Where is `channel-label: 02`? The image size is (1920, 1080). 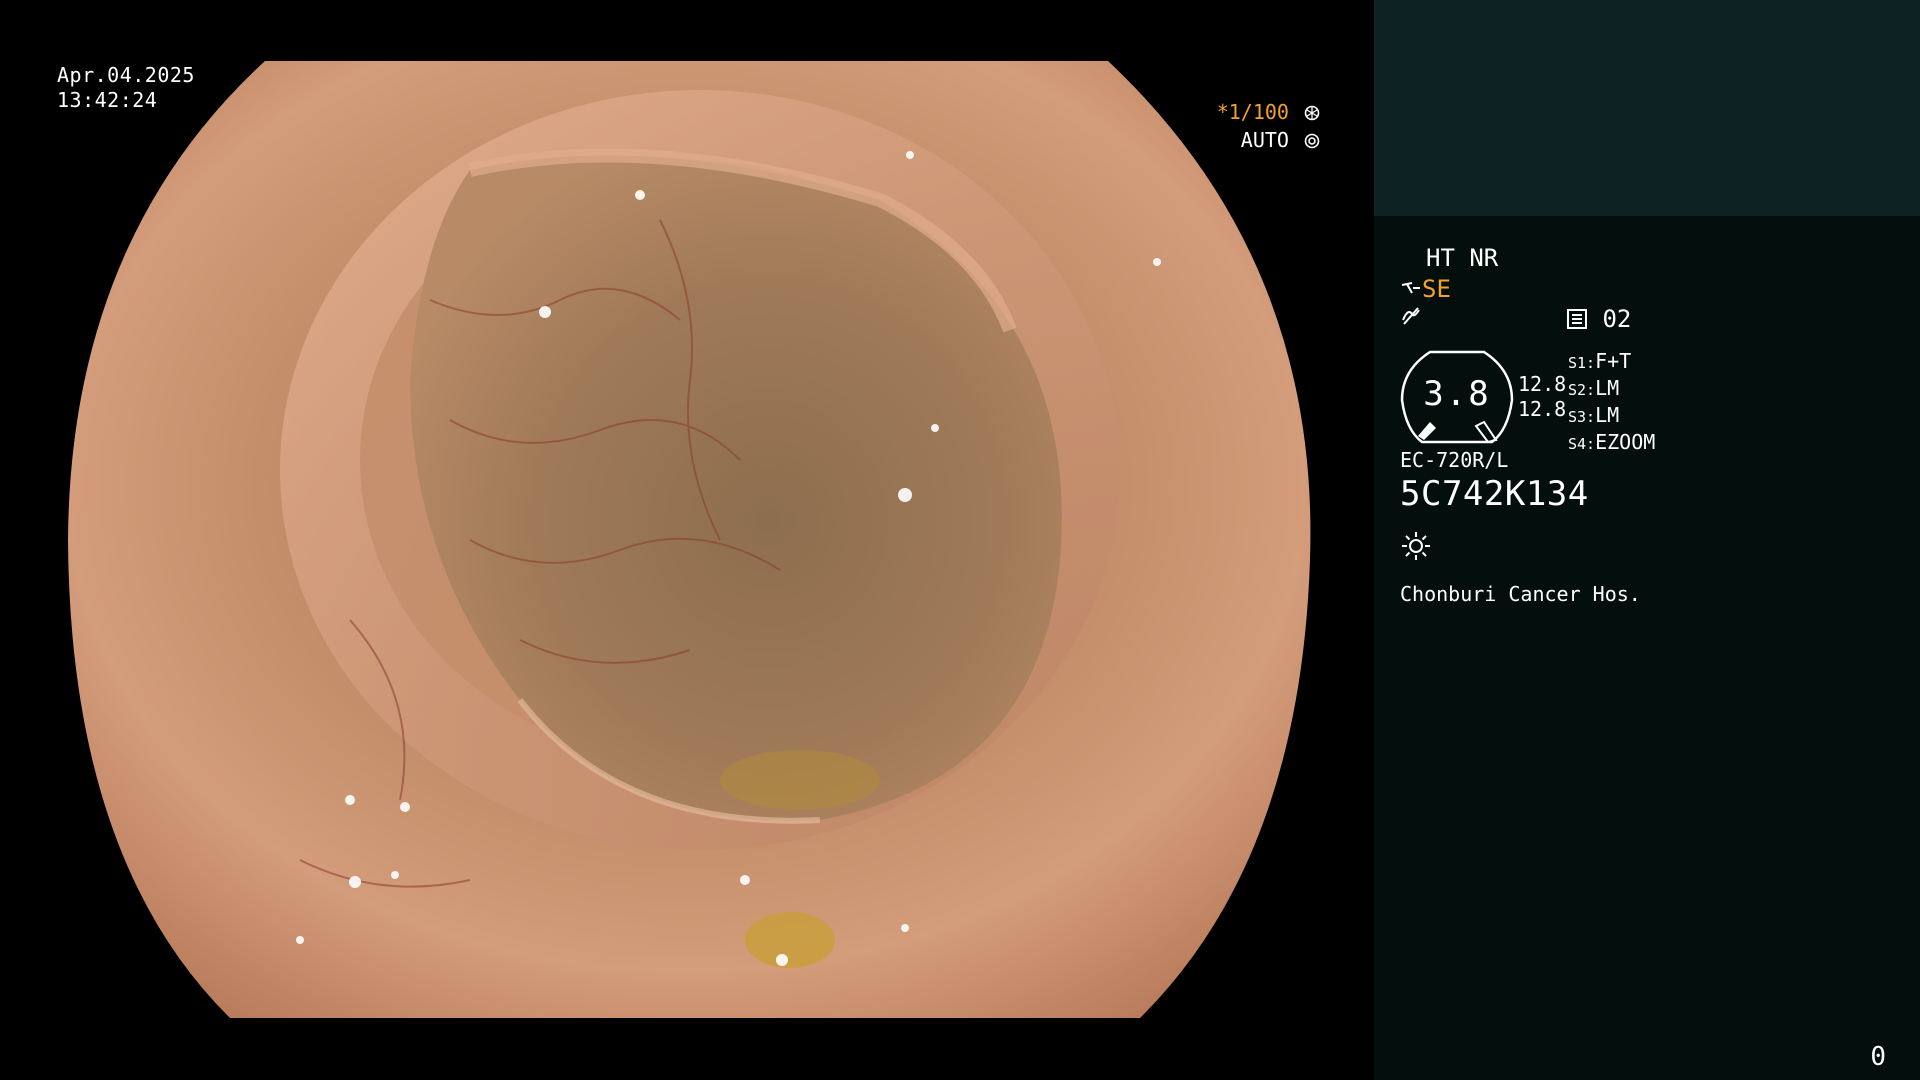
channel-label: 02 is located at coordinates (1617, 319).